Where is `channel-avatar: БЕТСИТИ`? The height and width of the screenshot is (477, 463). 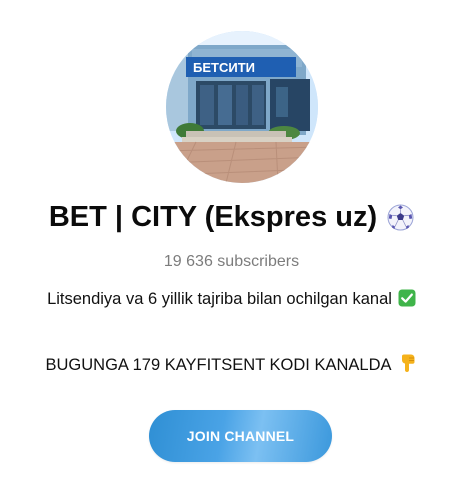
channel-avatar: БЕТСИТИ is located at coordinates (242, 107).